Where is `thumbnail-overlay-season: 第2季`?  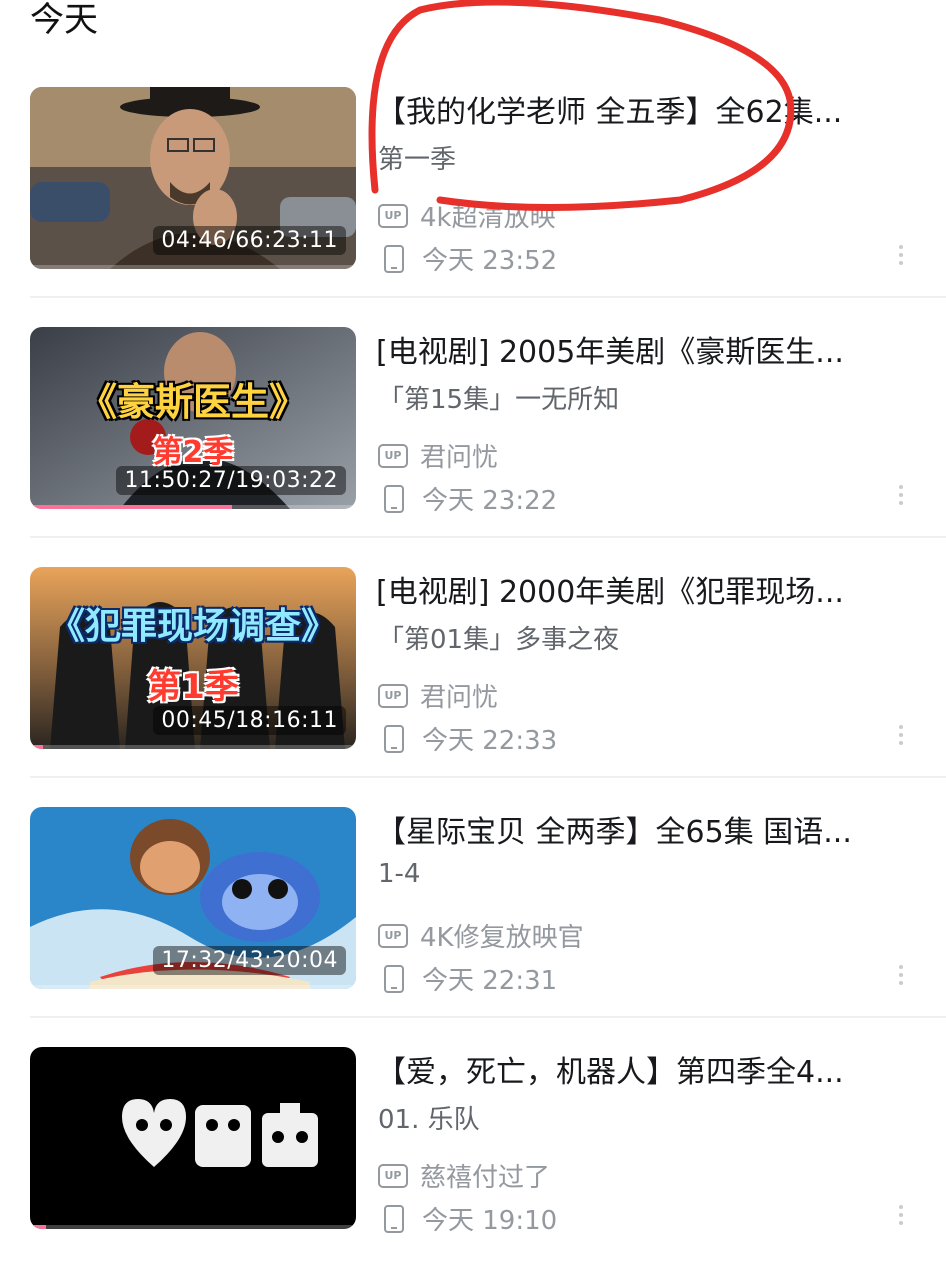
thumbnail-overlay-season: 第2季 is located at coordinates (193, 452).